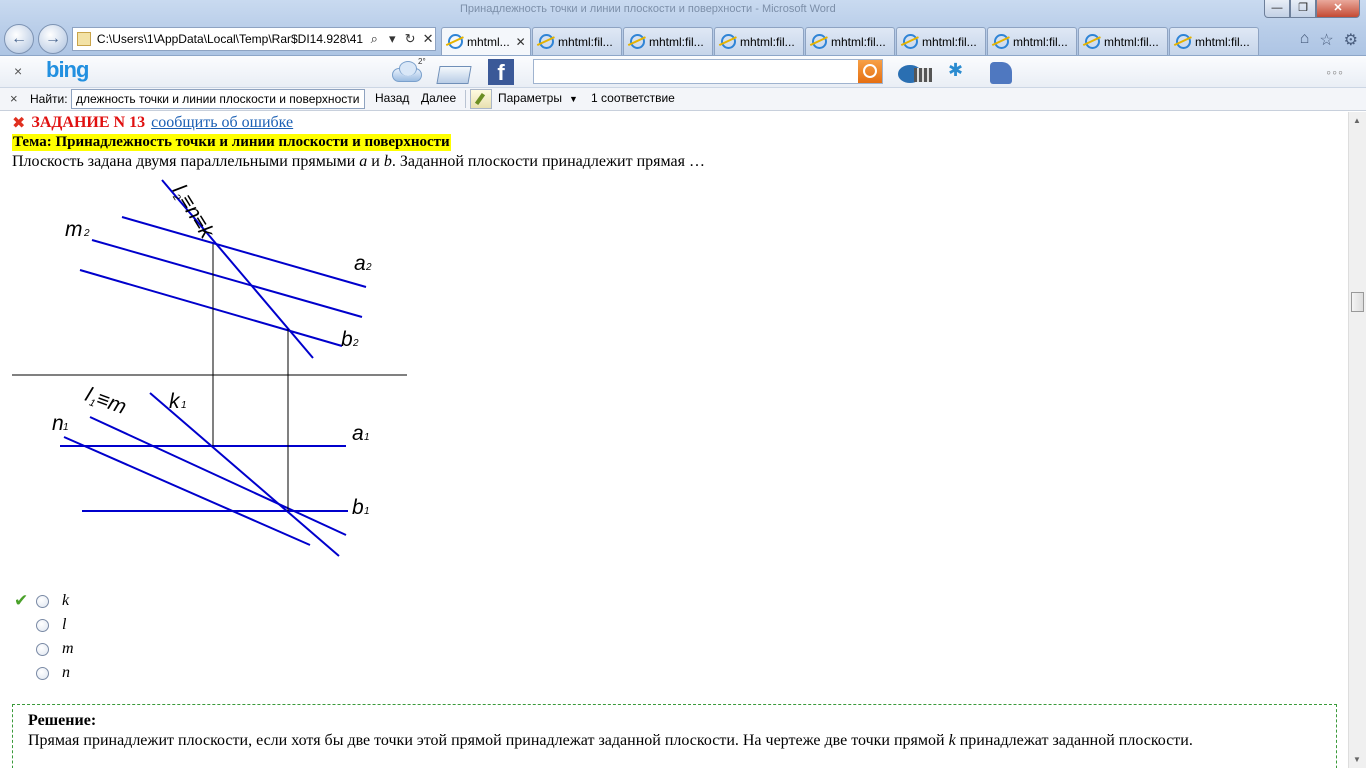 This screenshot has width=1366, height=768. I want to click on tab-active: mhtml... ✕, so click(486, 41).